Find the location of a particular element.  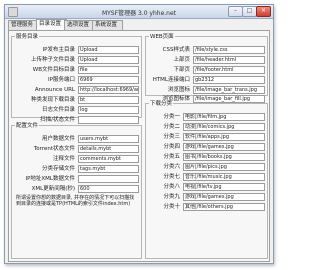

row-wb-target-dir: WB文件目标目录 file is located at coordinates (76, 70).